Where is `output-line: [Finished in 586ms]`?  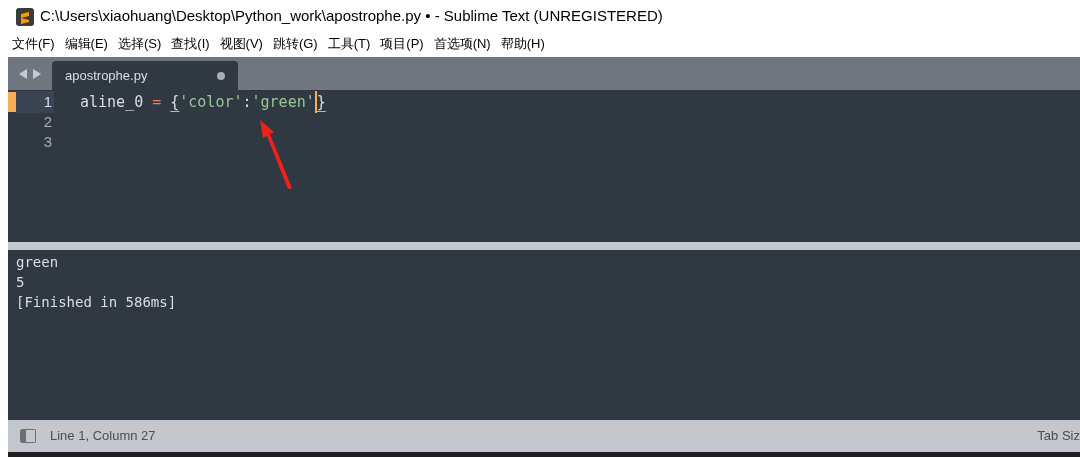
output-line: [Finished in 586ms] is located at coordinates (97, 302).